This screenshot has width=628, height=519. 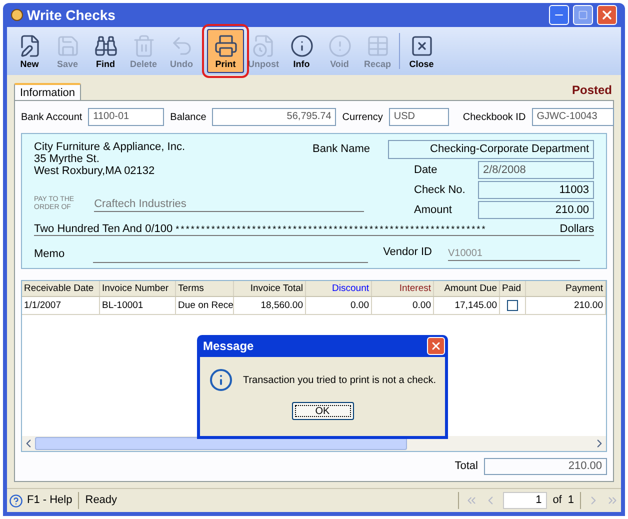 What do you see at coordinates (49, 254) in the screenshot?
I see `field-label: Memo` at bounding box center [49, 254].